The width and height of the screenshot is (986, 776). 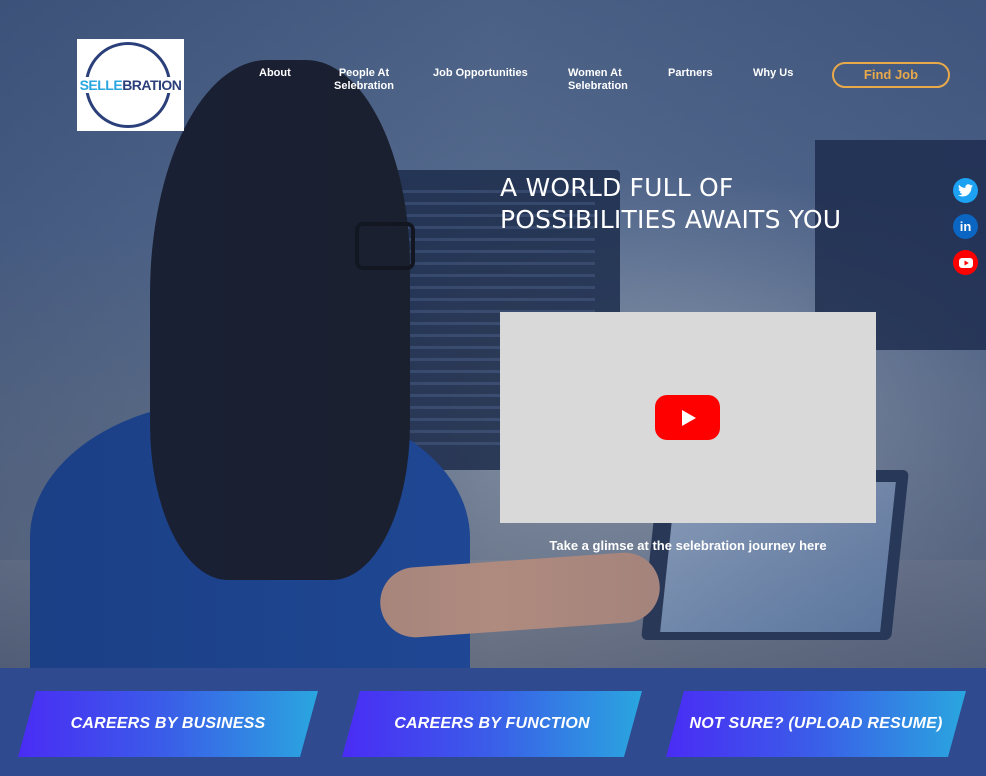 What do you see at coordinates (275, 73) in the screenshot?
I see `nav-about: About` at bounding box center [275, 73].